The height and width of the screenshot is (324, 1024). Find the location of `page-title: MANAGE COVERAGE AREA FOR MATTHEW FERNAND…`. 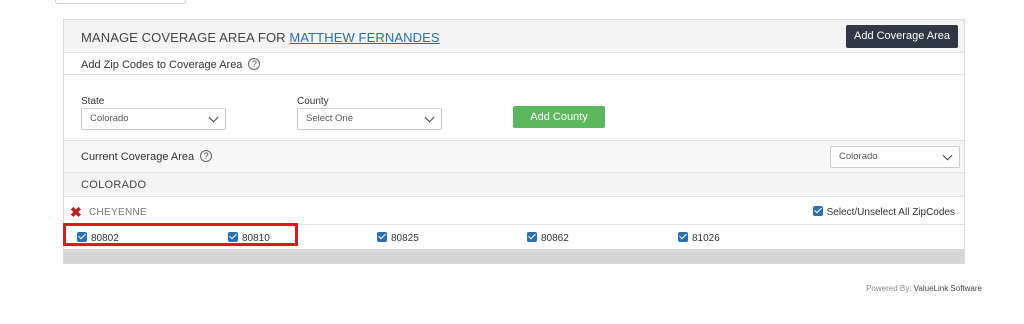

page-title: MANAGE COVERAGE AREA FOR MATTHEW FERNAND… is located at coordinates (260, 37).